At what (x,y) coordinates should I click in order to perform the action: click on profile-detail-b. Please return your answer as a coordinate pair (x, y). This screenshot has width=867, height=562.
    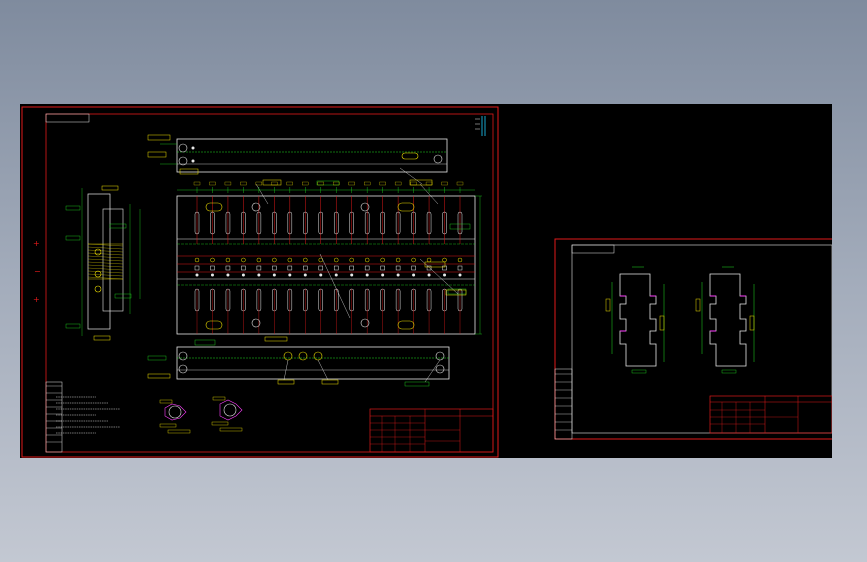
    Looking at the image, I should click on (725, 320).